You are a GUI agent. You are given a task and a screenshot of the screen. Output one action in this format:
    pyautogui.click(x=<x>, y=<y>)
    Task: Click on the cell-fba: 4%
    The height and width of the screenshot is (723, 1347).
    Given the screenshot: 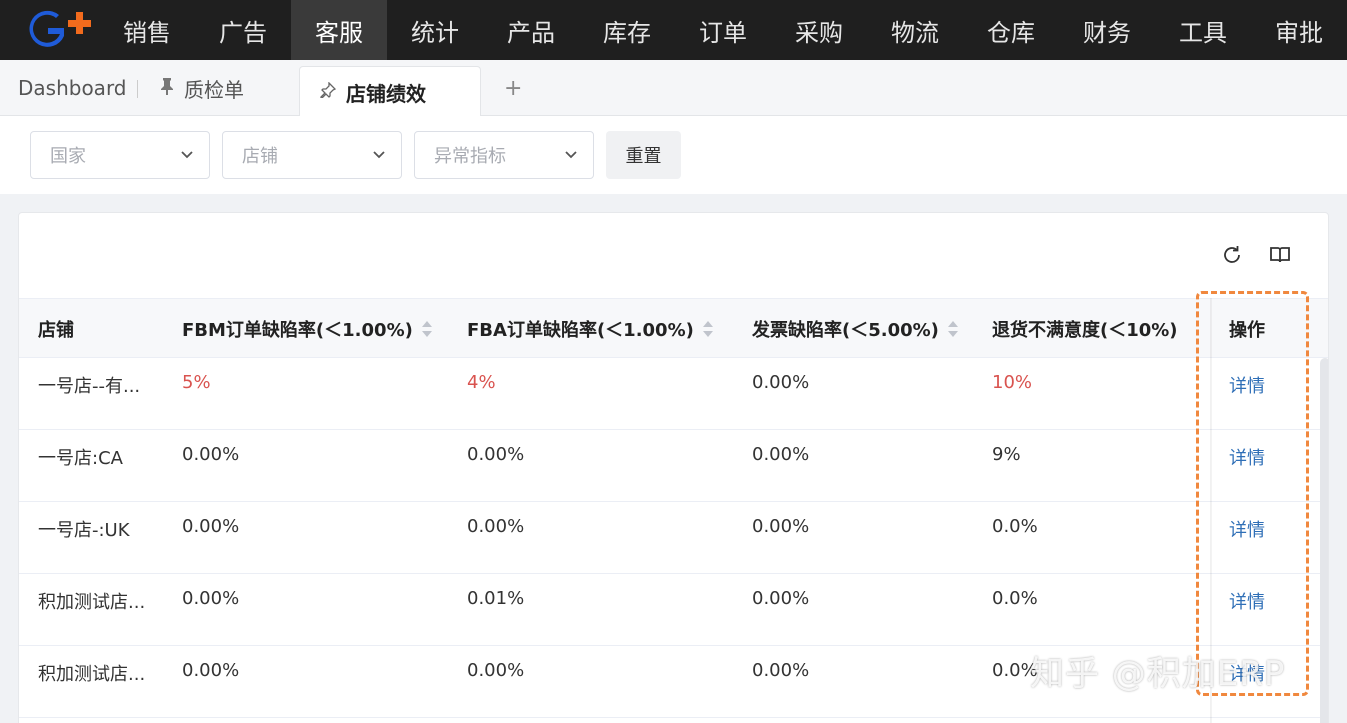 What is the action you would take?
    pyautogui.click(x=481, y=382)
    